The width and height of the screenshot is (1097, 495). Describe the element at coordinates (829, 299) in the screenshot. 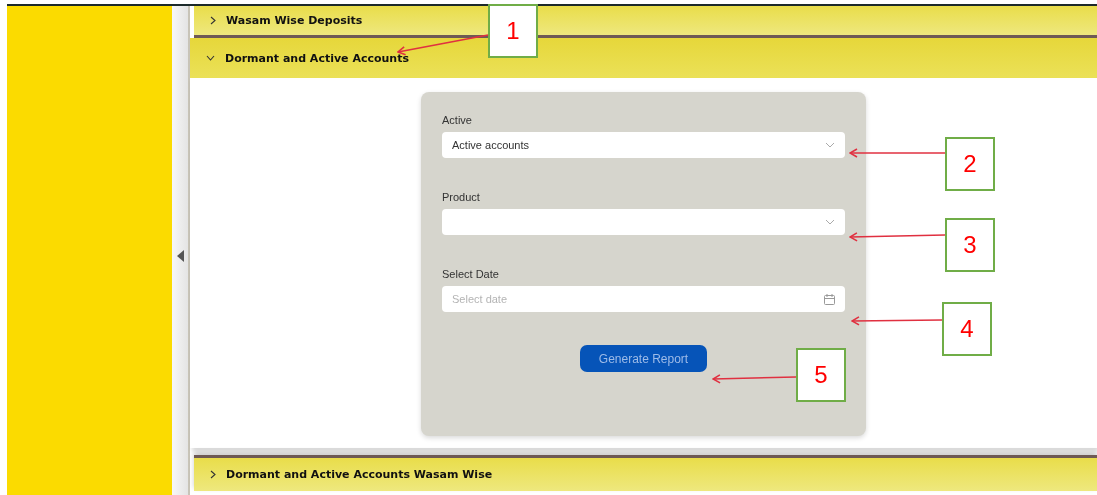

I see `calendar-icon` at that location.